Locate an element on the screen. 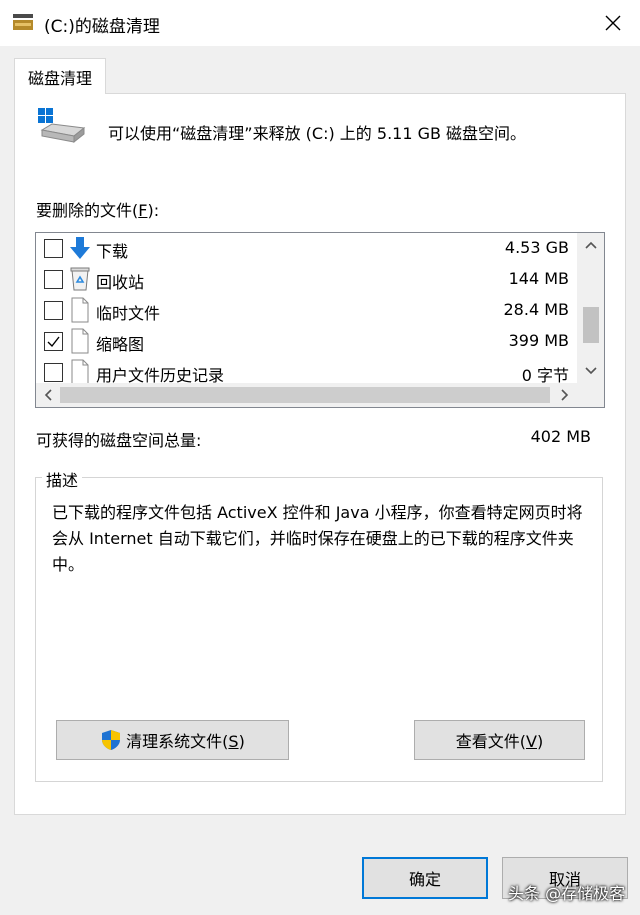 This screenshot has width=640, height=915. chevron-down-icon is located at coordinates (591, 371).